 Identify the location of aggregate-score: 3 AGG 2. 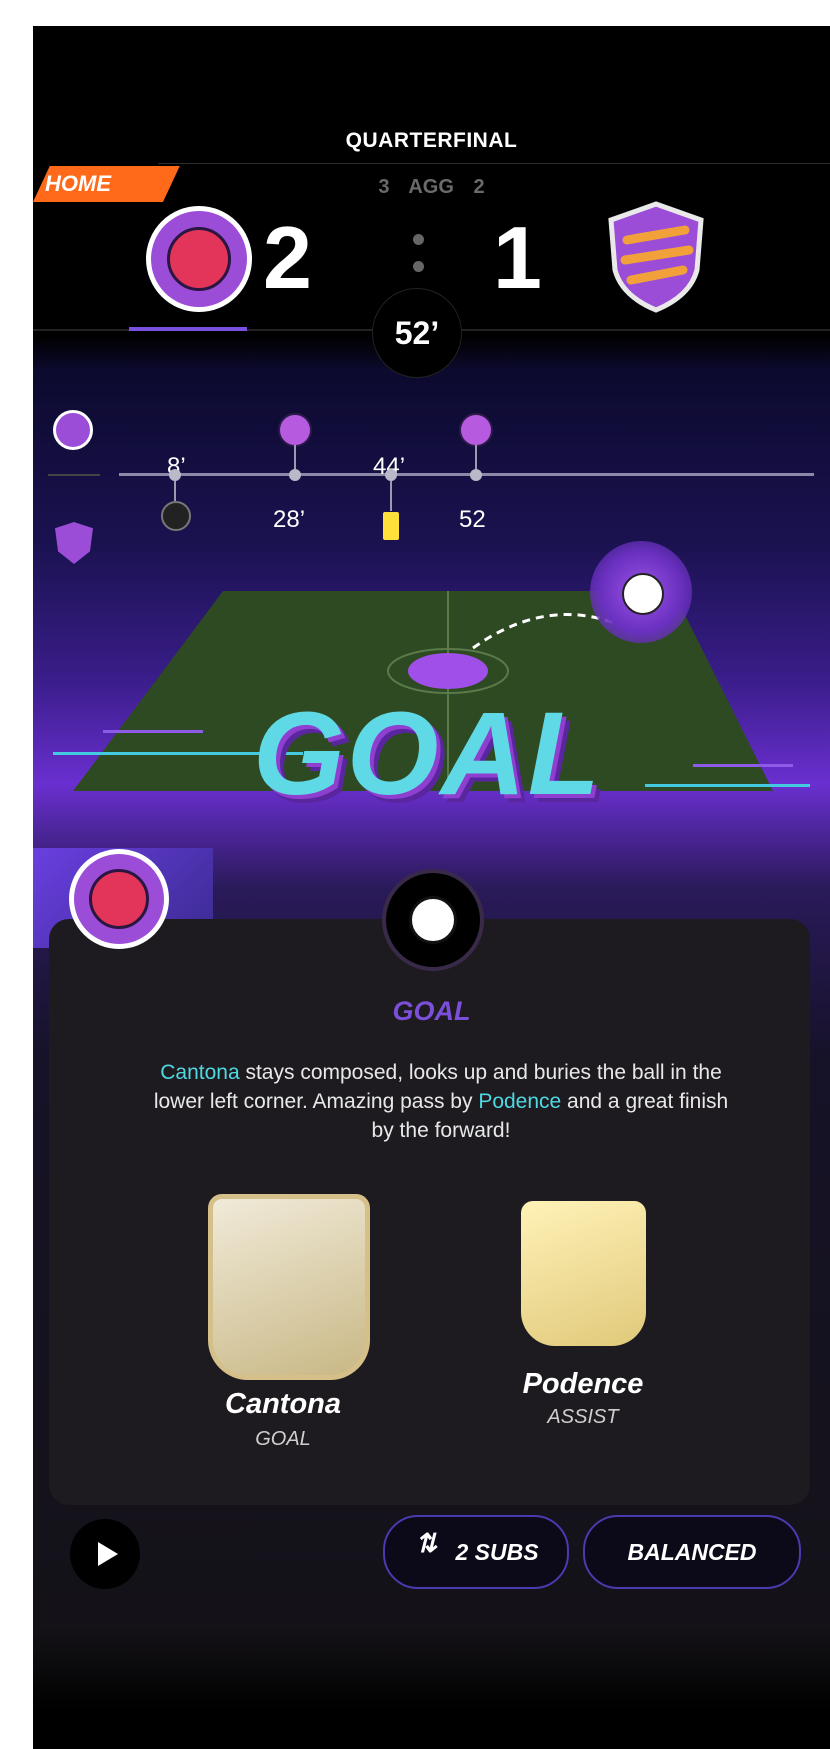
(431, 187).